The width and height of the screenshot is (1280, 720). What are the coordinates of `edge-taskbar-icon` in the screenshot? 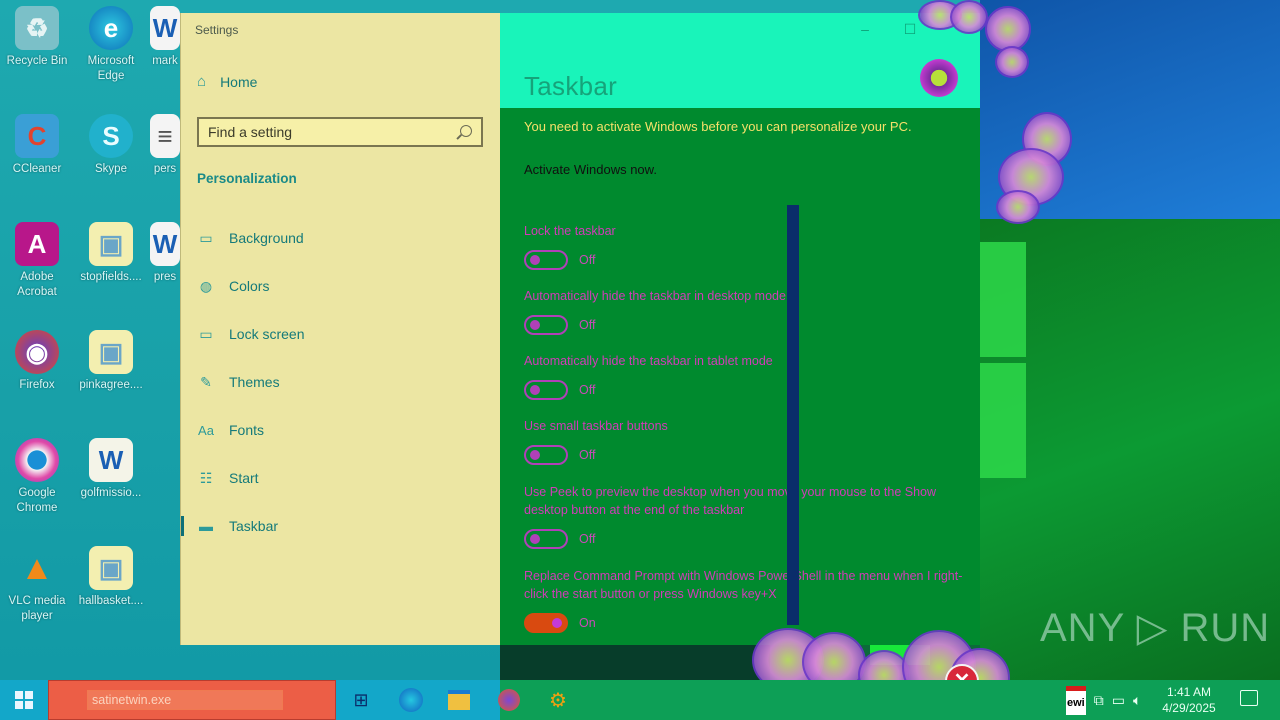 It's located at (411, 700).